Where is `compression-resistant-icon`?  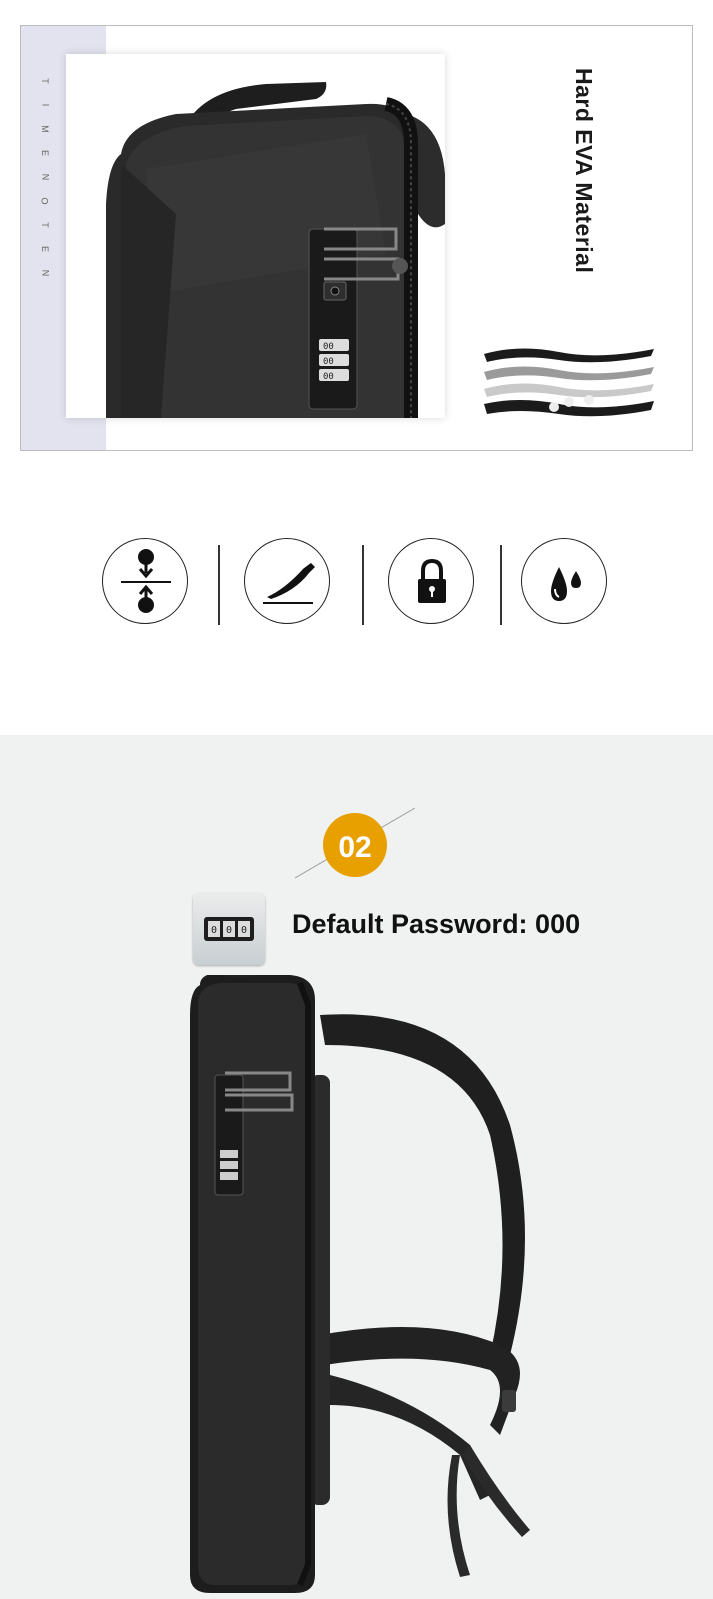 compression-resistant-icon is located at coordinates (145, 581).